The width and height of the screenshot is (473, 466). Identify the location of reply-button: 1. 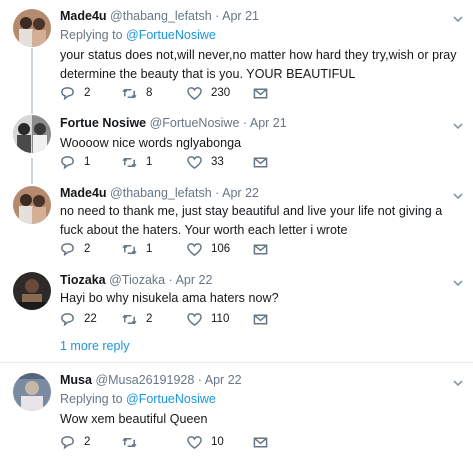
(75, 162).